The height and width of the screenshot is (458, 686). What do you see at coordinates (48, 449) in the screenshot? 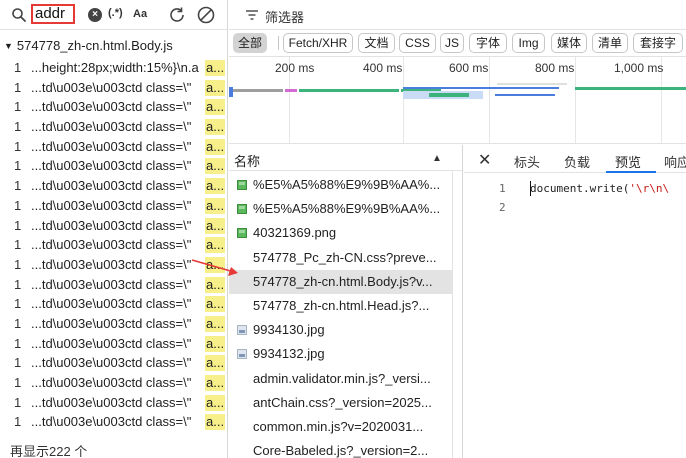
I see `show-more-results: 再显示222 个` at bounding box center [48, 449].